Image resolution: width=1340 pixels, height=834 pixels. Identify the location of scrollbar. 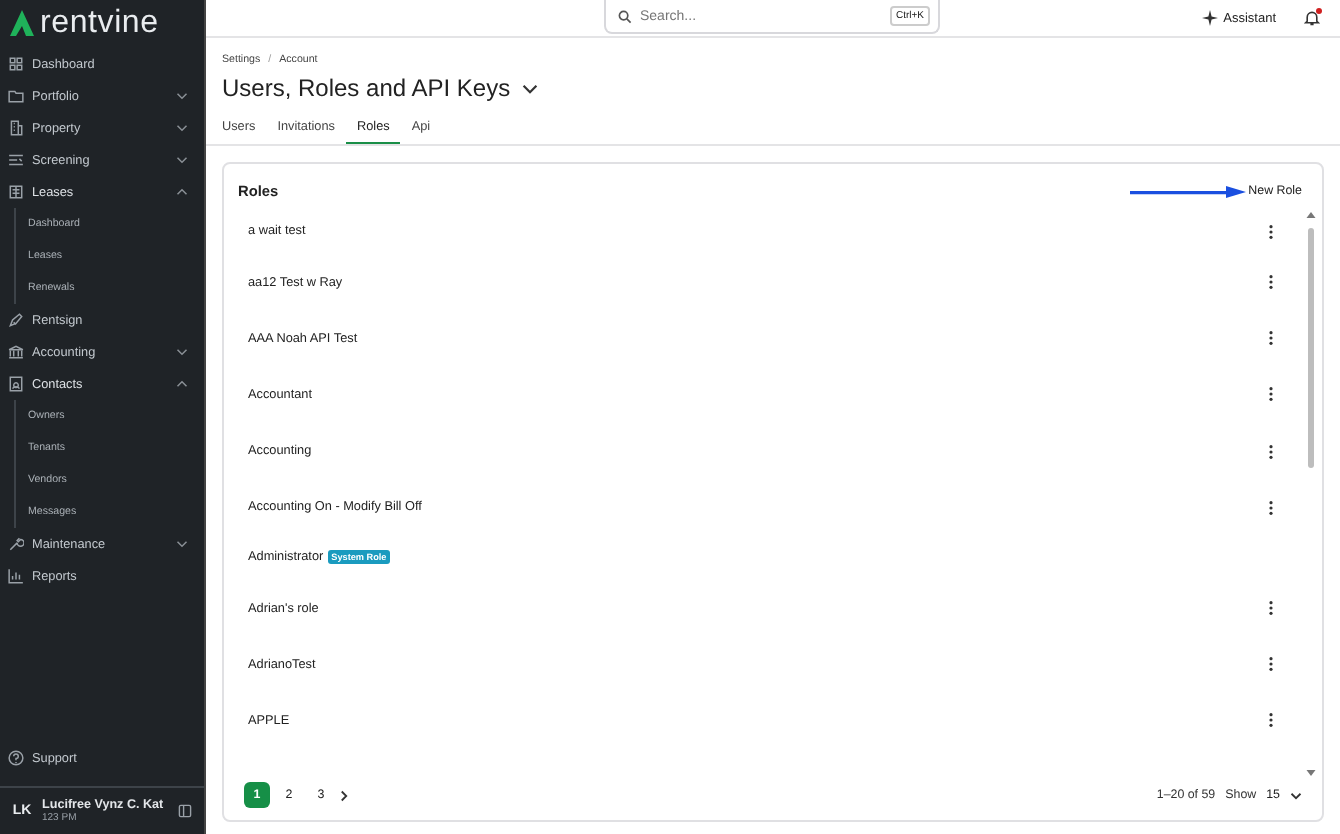
(1310, 492).